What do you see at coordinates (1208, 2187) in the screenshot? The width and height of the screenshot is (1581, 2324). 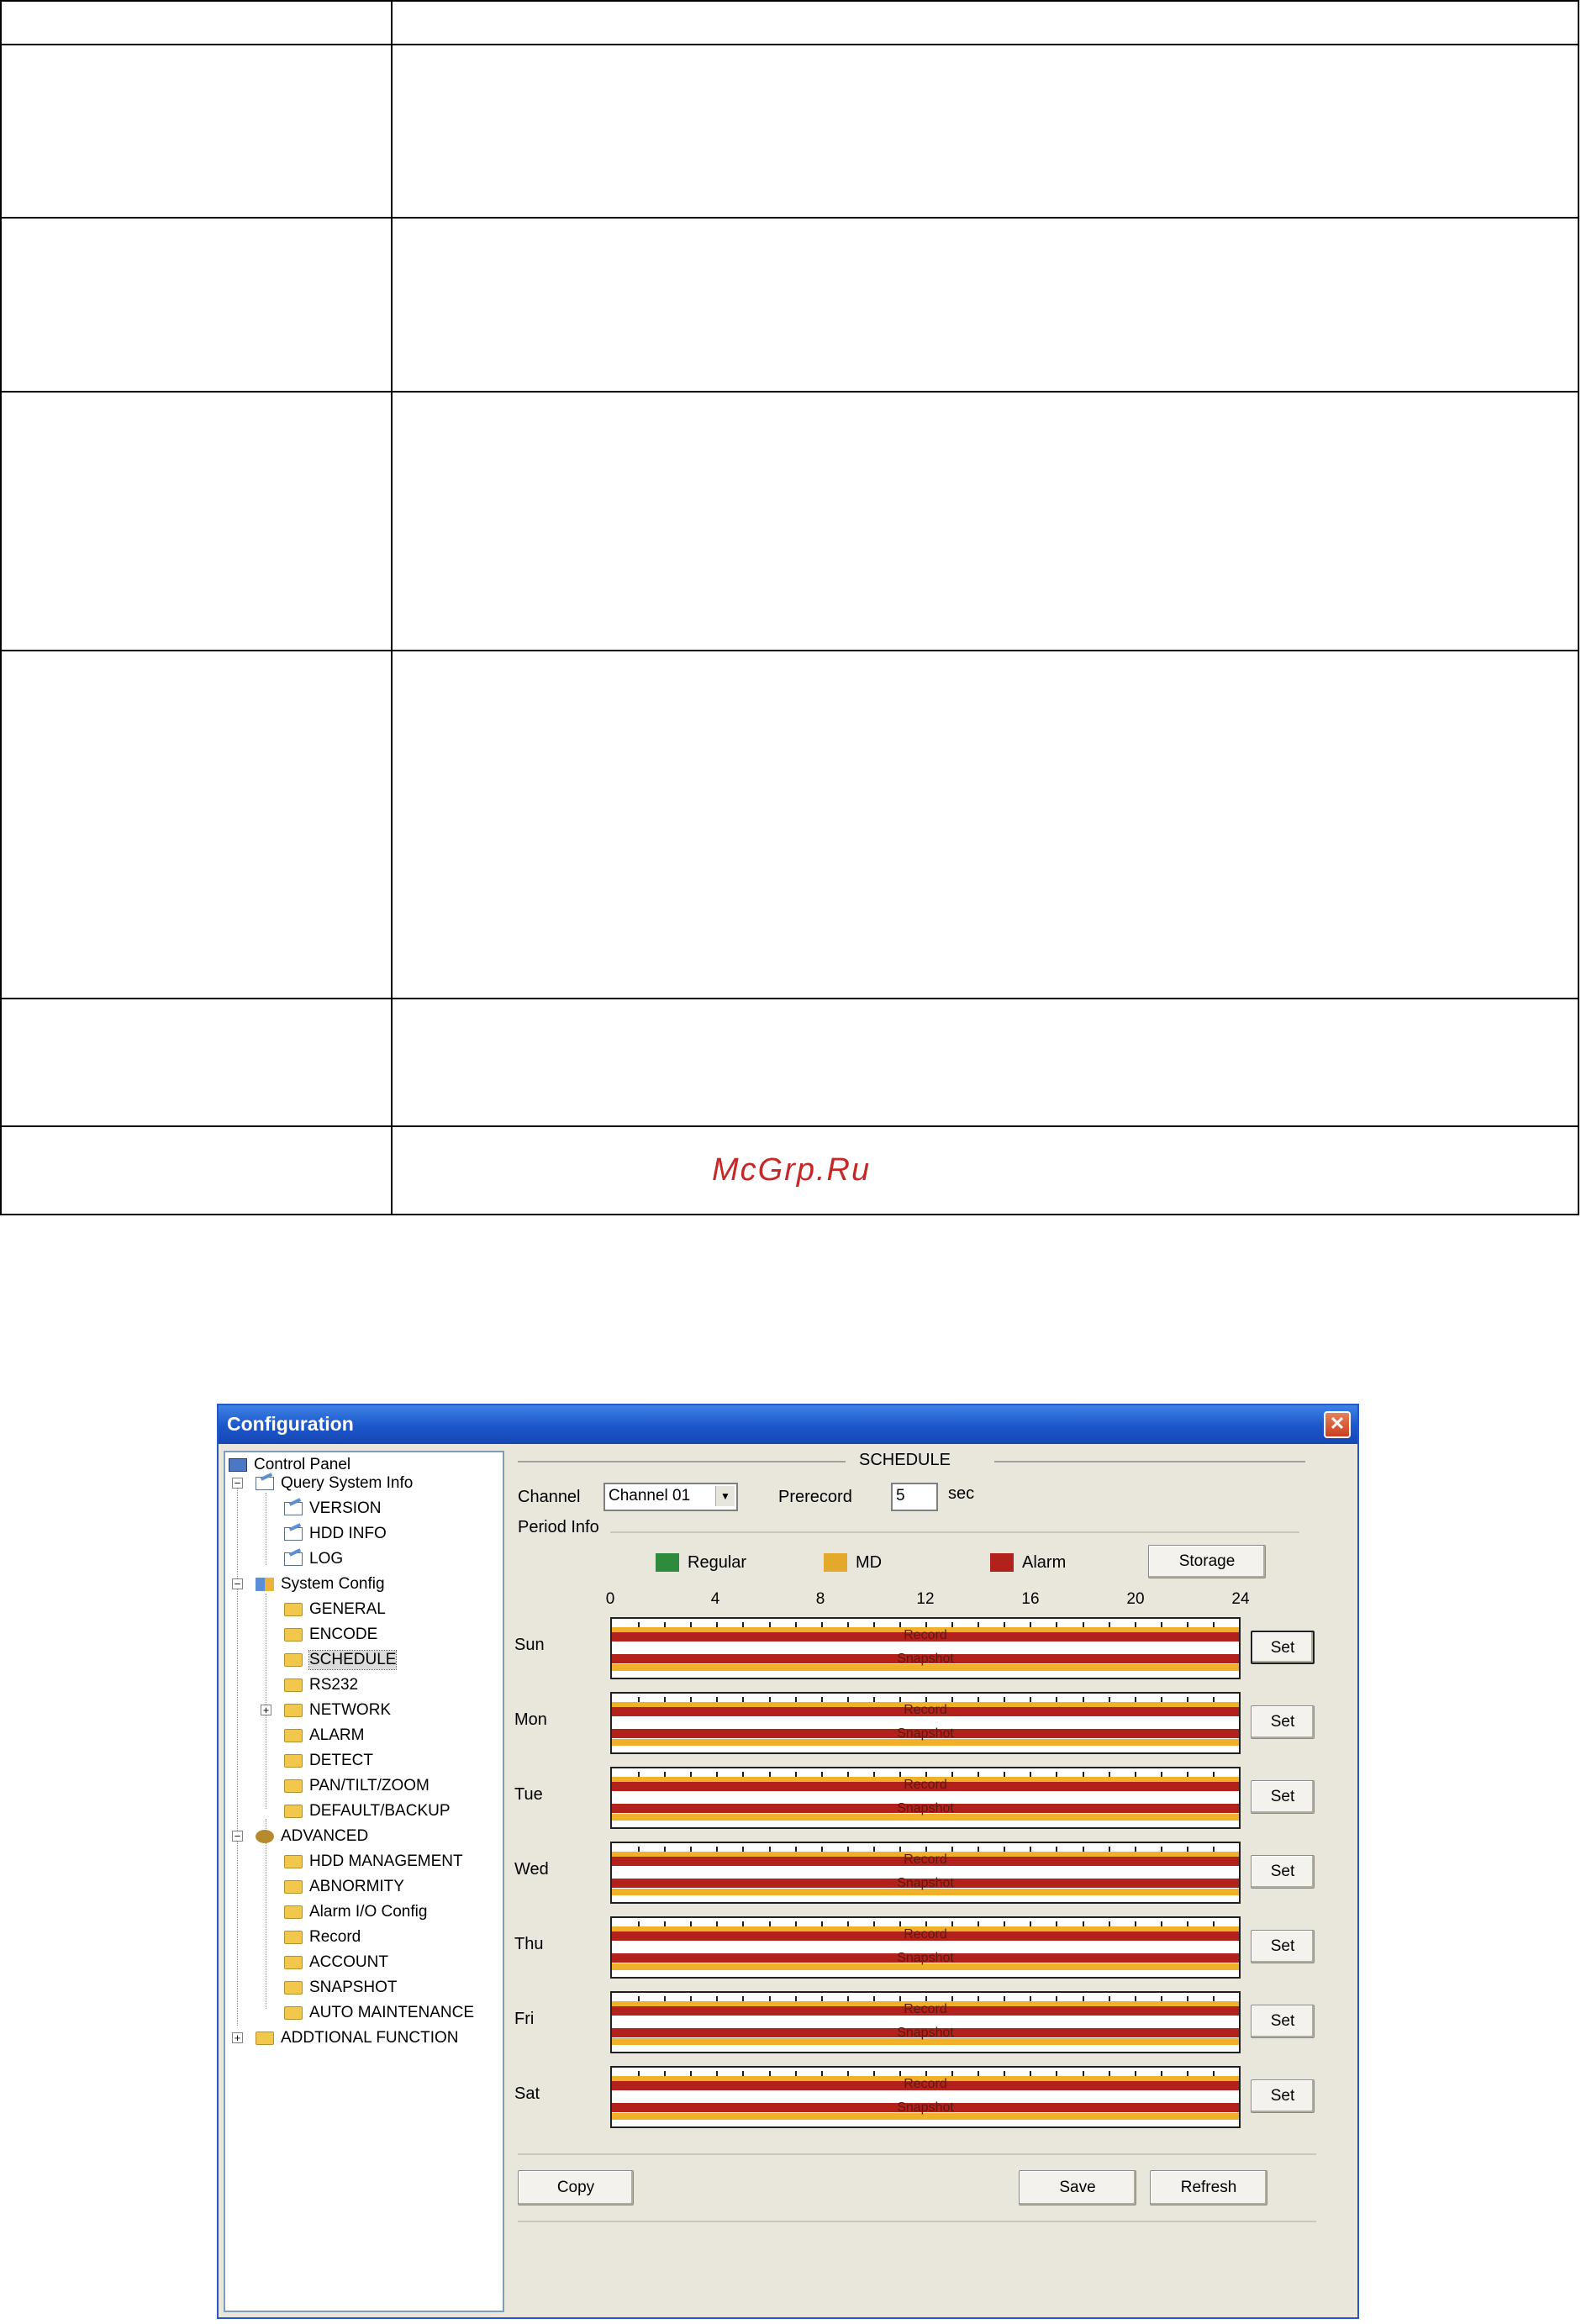 I see `refresh-button: Refresh` at bounding box center [1208, 2187].